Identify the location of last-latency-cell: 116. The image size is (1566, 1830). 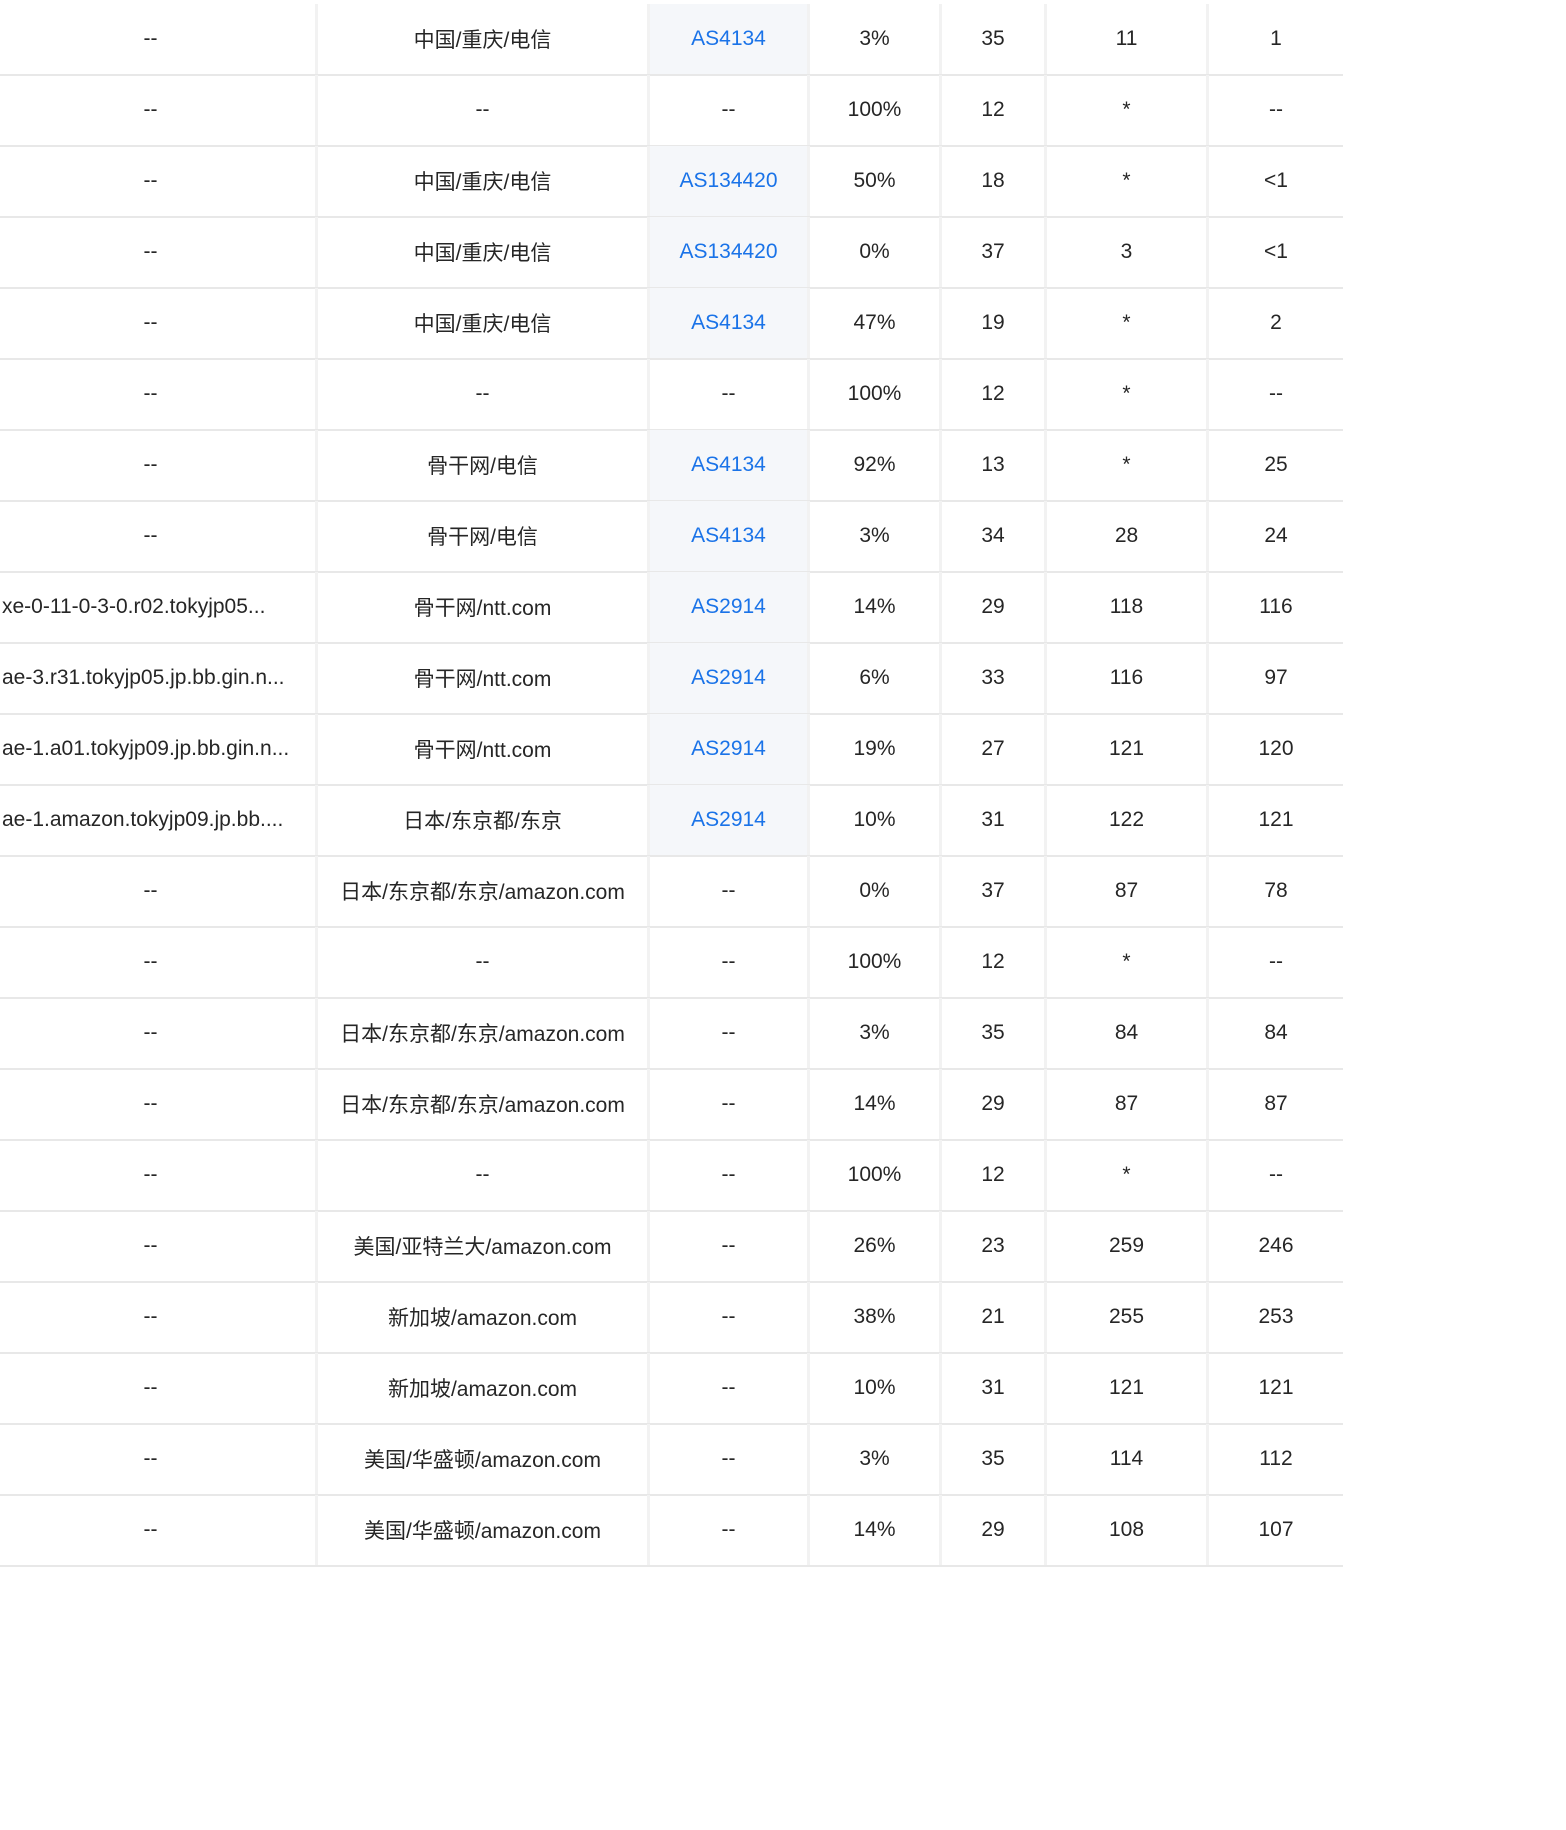
(1128, 678).